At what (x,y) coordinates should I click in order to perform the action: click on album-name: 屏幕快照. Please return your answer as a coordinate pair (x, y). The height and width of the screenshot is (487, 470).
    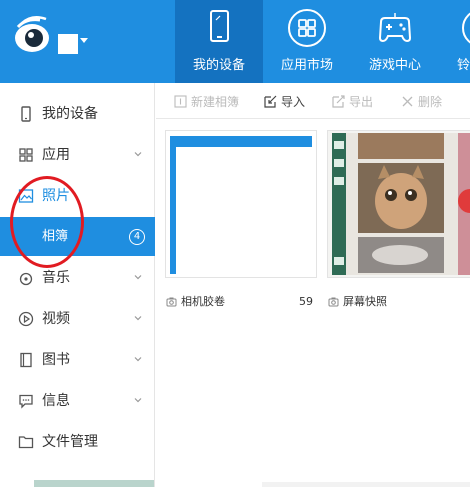
    Looking at the image, I should click on (365, 301).